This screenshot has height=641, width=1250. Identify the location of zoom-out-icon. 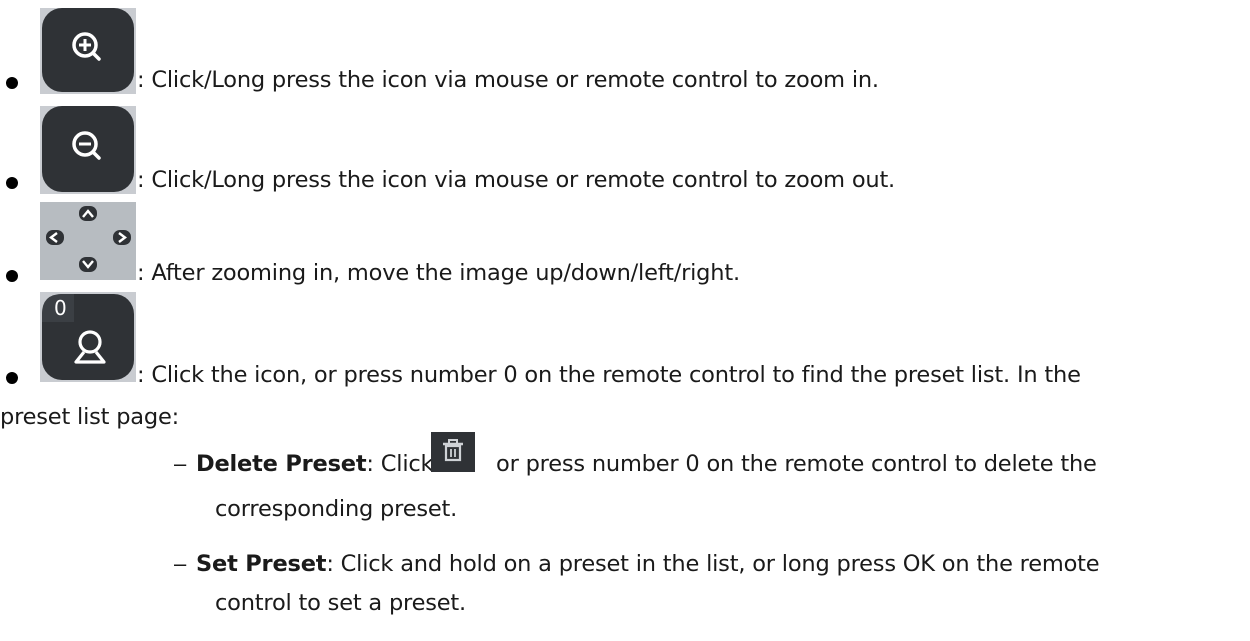
(88, 150).